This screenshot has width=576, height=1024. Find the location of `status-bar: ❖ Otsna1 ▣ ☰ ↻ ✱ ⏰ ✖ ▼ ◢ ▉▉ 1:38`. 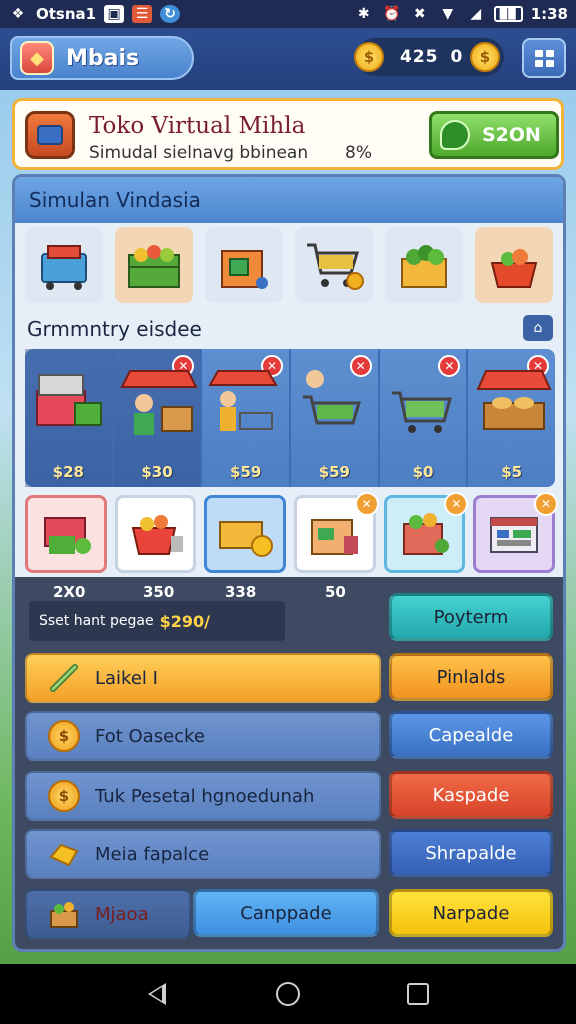

status-bar: ❖ Otsna1 ▣ ☰ ↻ ✱ ⏰ ✖ ▼ ◢ ▉▉ 1:38 is located at coordinates (288, 14).